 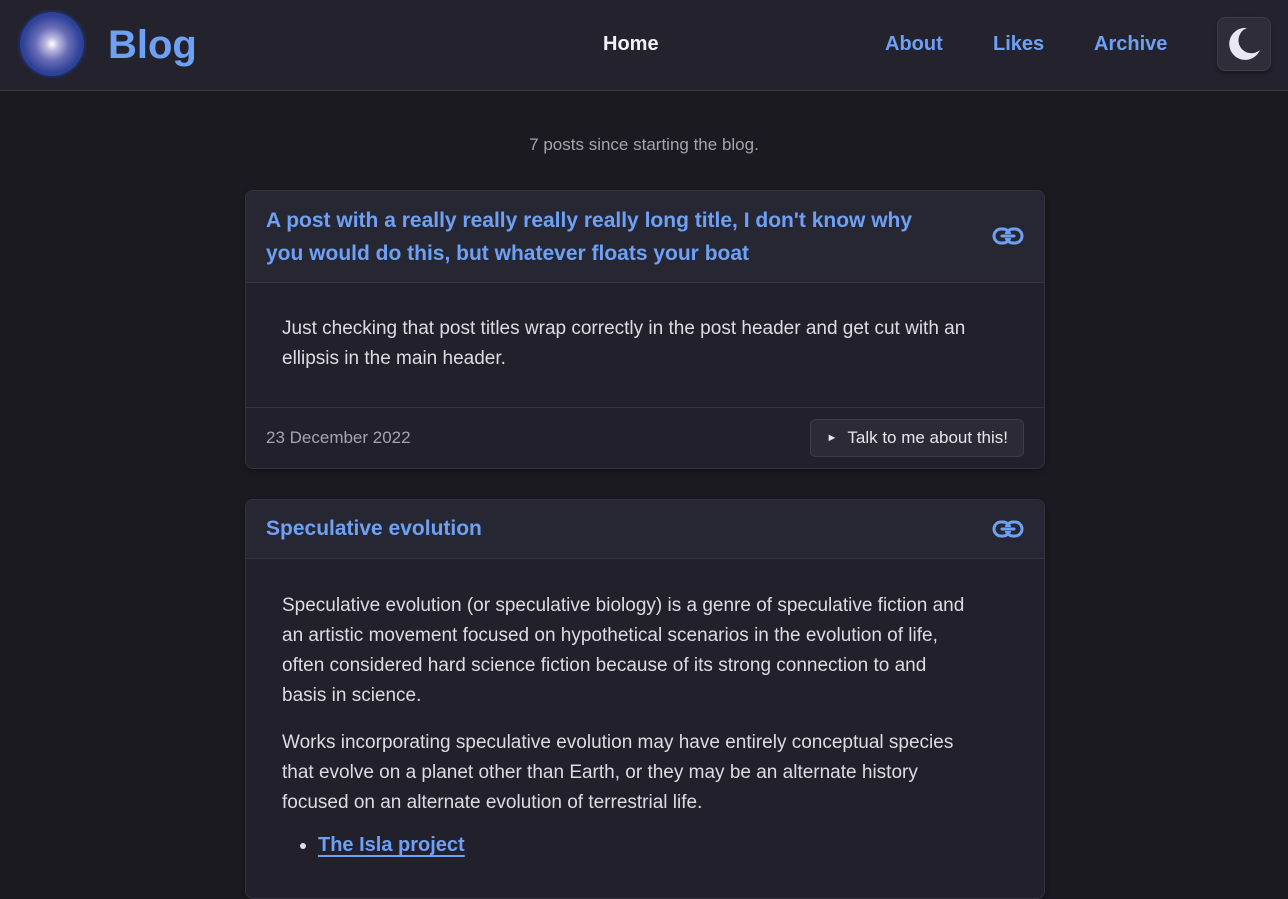 What do you see at coordinates (832, 438) in the screenshot?
I see `play-triangle-icon: ►` at bounding box center [832, 438].